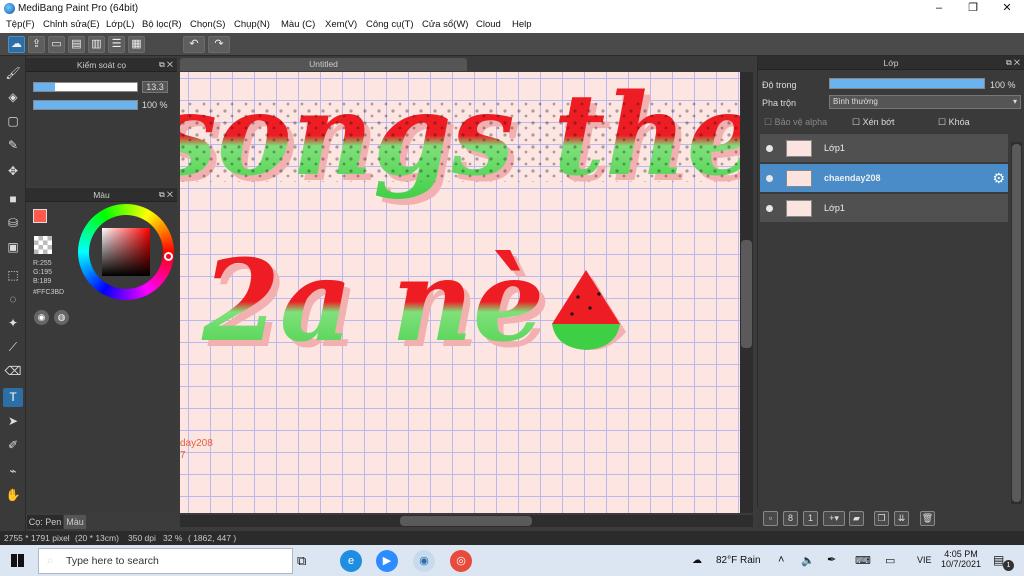  Describe the element at coordinates (810, 518) in the screenshot. I see `new-1bit-layer-icon: 1` at that location.